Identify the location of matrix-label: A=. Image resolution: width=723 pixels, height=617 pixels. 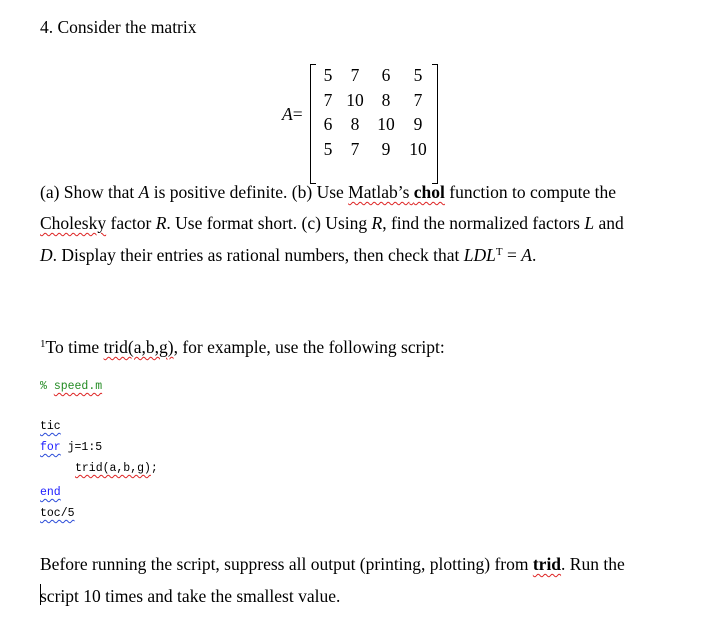
(292, 114).